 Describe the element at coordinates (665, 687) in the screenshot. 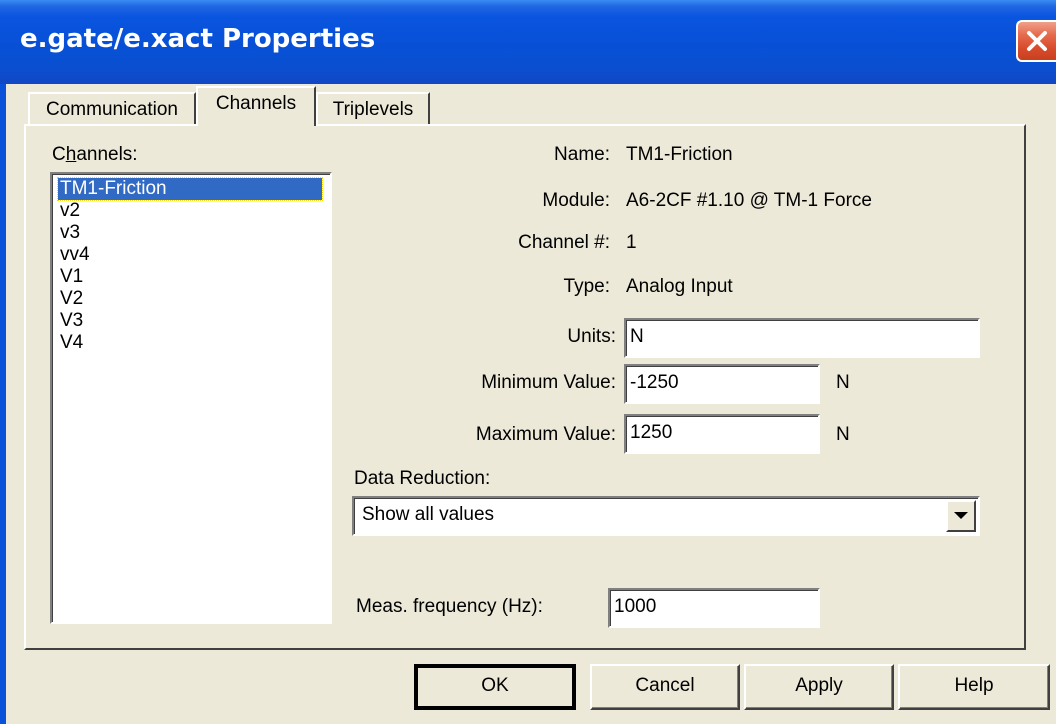

I see `cancel-button: Cancel` at that location.